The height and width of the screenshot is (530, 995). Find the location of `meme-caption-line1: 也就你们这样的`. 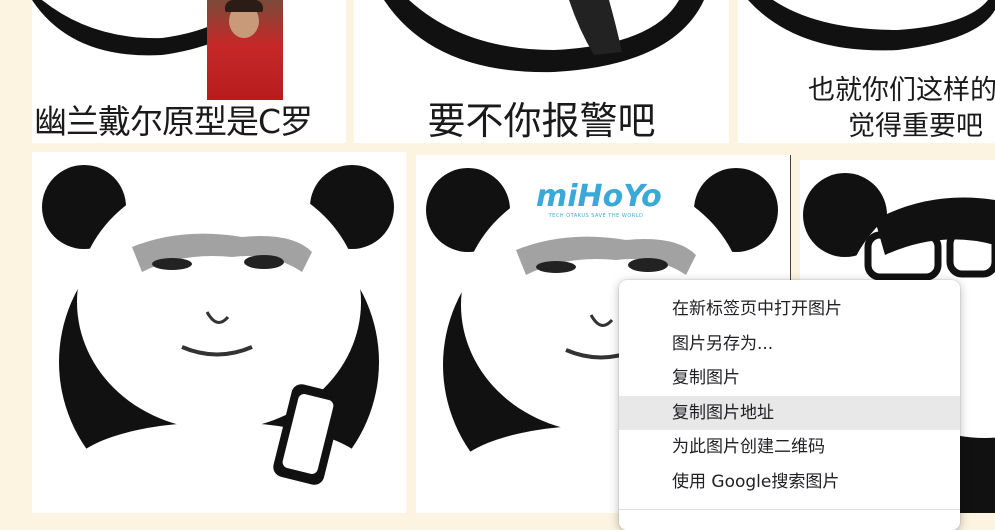

meme-caption-line1: 也就你们这样的 is located at coordinates (901, 90).